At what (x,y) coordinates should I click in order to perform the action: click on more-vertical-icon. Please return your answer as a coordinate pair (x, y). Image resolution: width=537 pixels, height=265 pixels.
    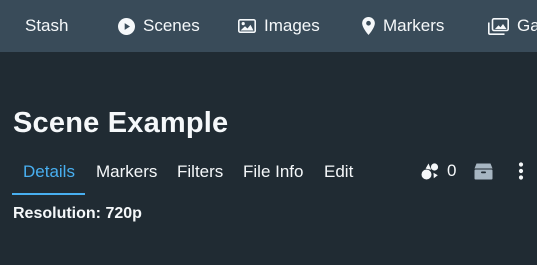
    Looking at the image, I should click on (521, 171).